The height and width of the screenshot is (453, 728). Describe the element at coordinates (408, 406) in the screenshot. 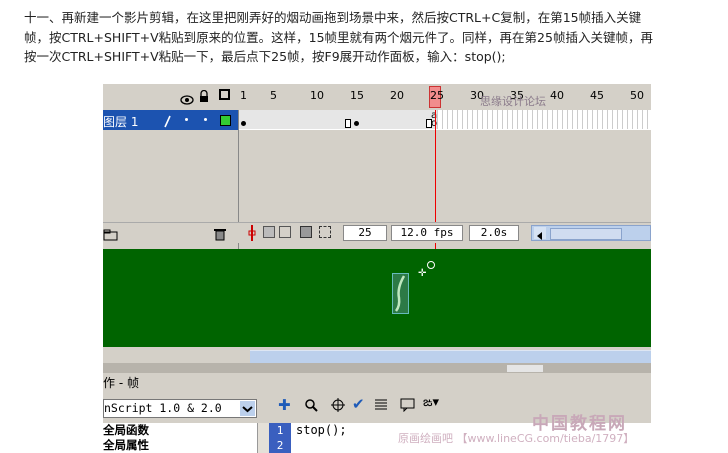

I see `code-hint-icon` at that location.